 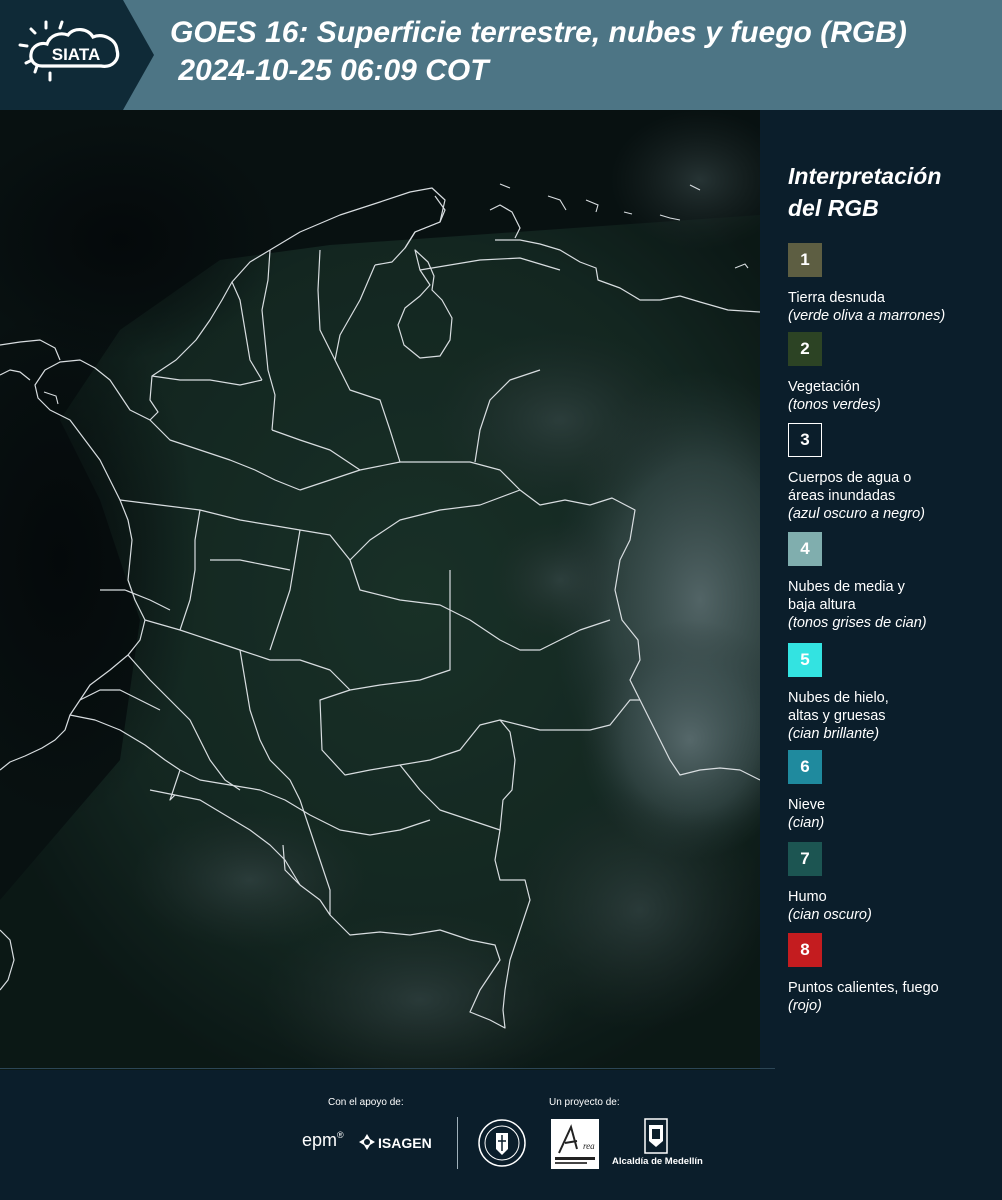 What do you see at coordinates (850, 478) in the screenshot?
I see `legend-item-line: Cuerpos de agua o` at bounding box center [850, 478].